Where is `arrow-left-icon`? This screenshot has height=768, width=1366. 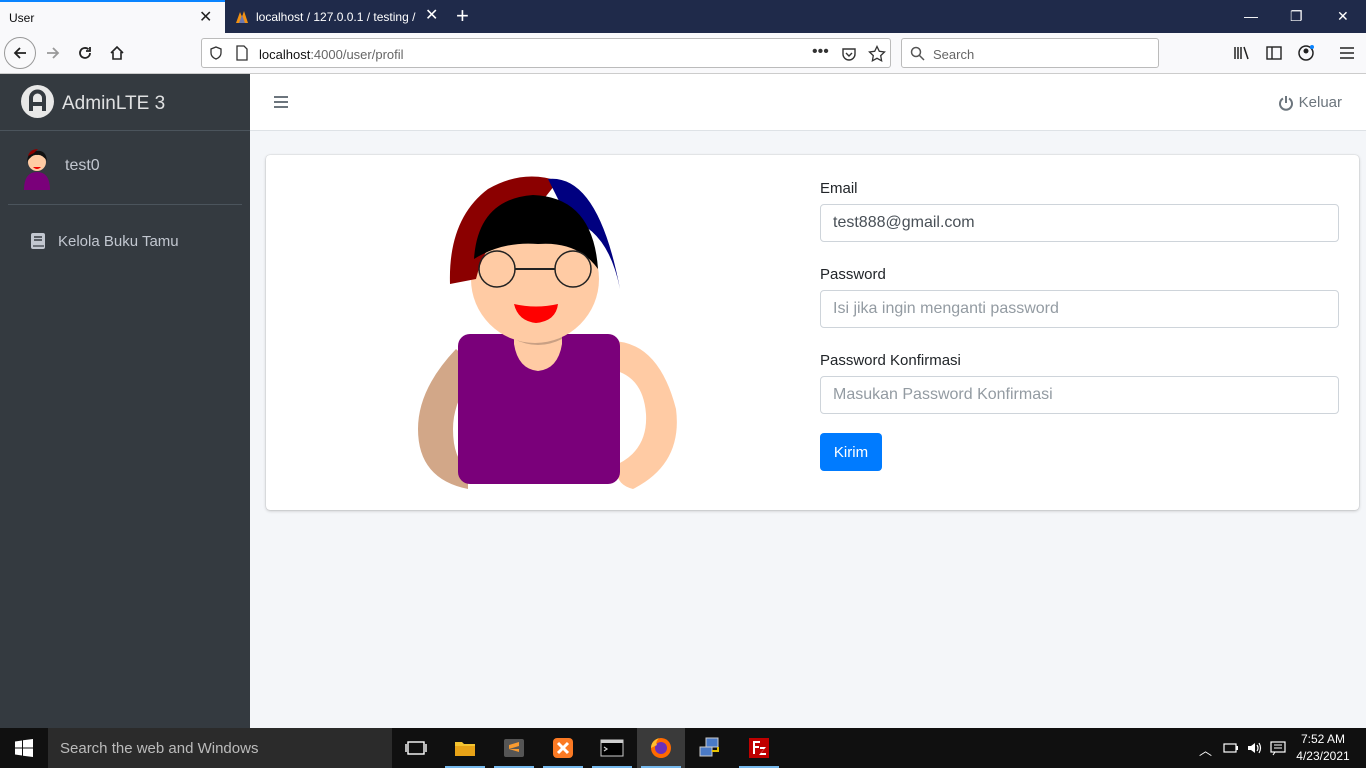 arrow-left-icon is located at coordinates (19, 53).